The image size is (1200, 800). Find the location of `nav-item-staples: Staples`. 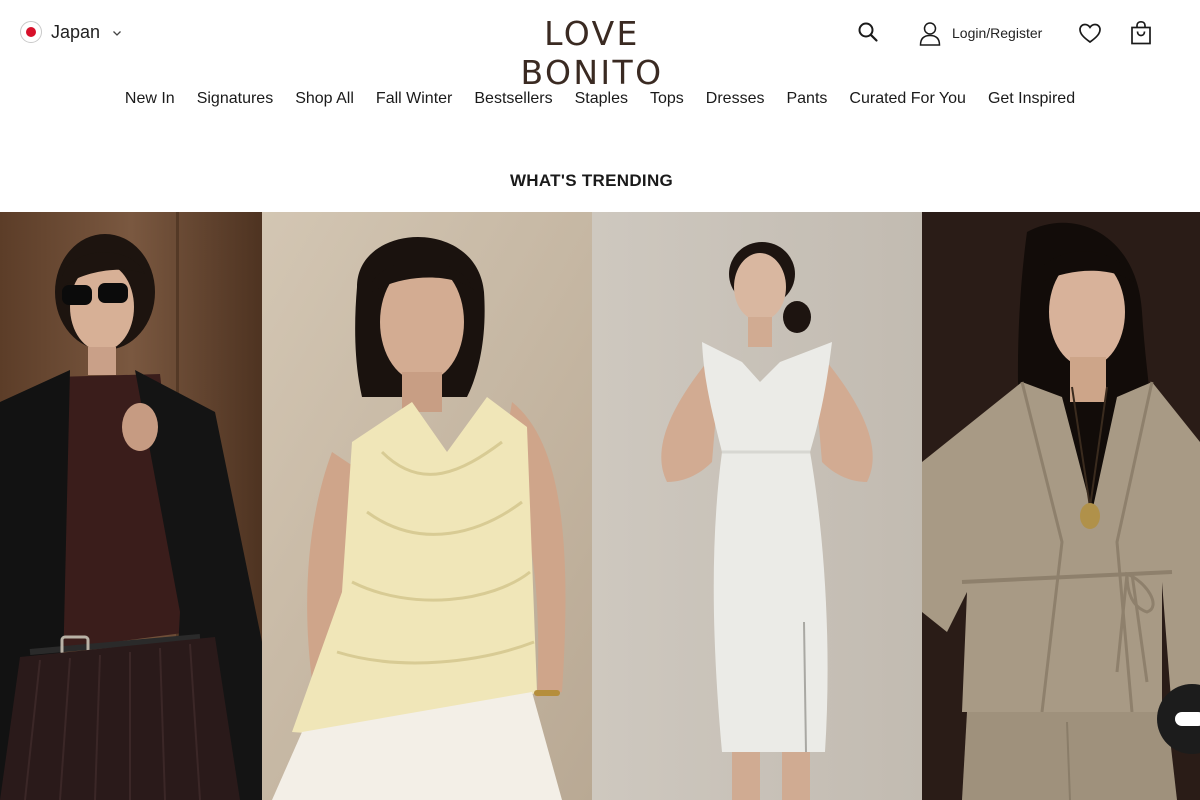

nav-item-staples: Staples is located at coordinates (601, 99).